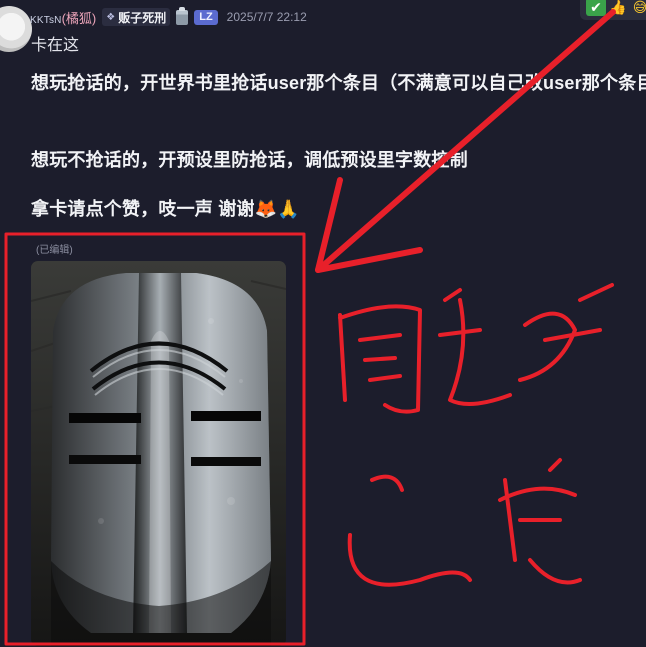 This screenshot has height=647, width=646. Describe the element at coordinates (142, 17) in the screenshot. I see `role-tag-label: 贩子死刑` at that location.